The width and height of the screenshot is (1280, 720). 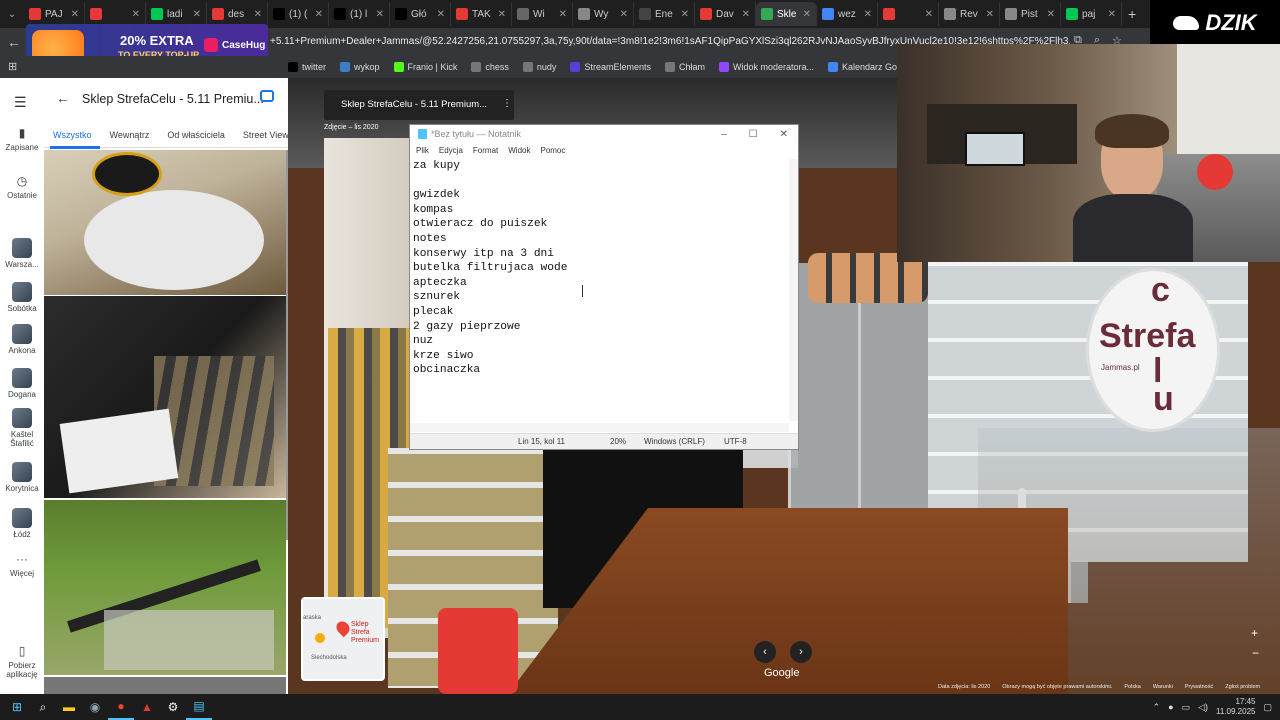 I want to click on app-icon-1: ◉, so click(x=95, y=707).